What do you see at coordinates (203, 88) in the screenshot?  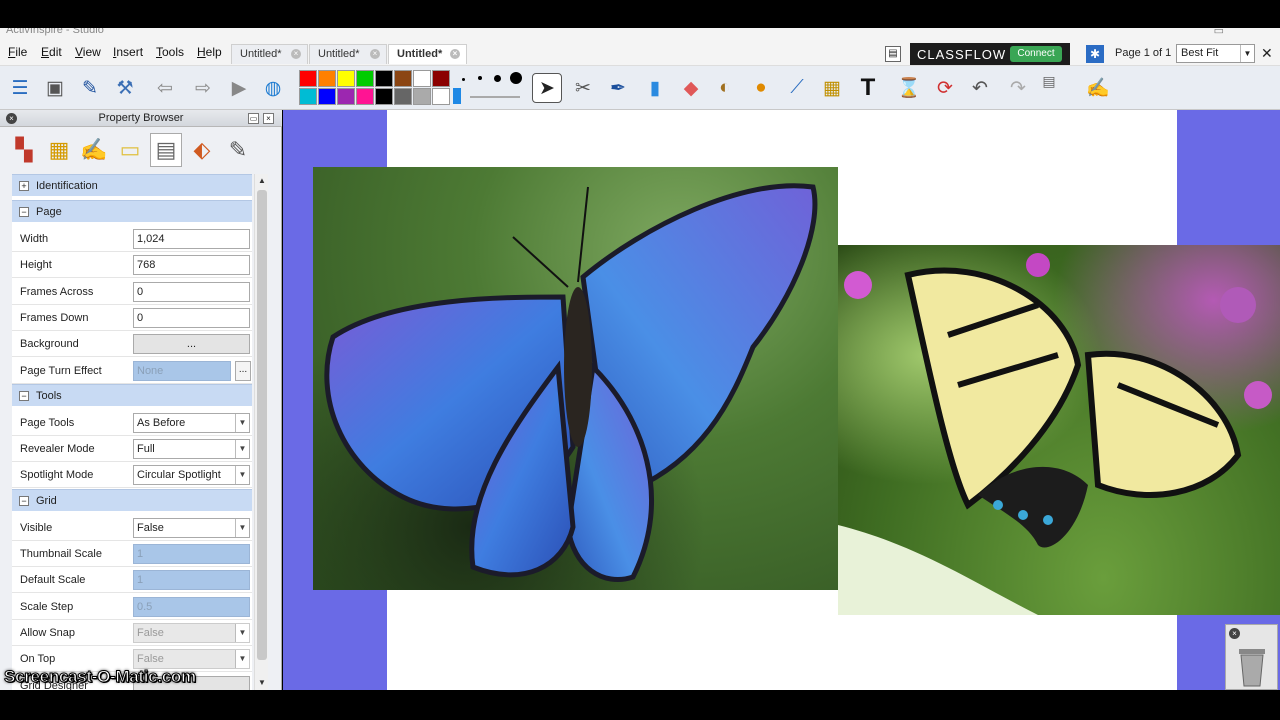 I see `next-page-icon: ⇨` at bounding box center [203, 88].